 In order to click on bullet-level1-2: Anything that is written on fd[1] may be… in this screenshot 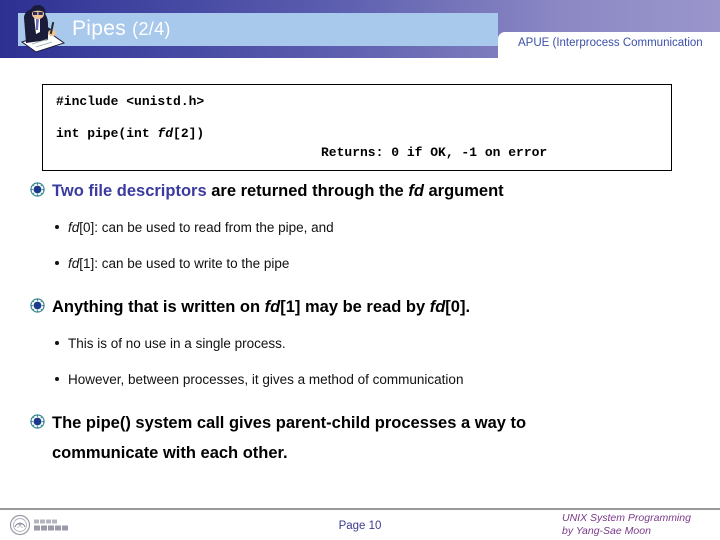, I will do `click(360, 307)`.